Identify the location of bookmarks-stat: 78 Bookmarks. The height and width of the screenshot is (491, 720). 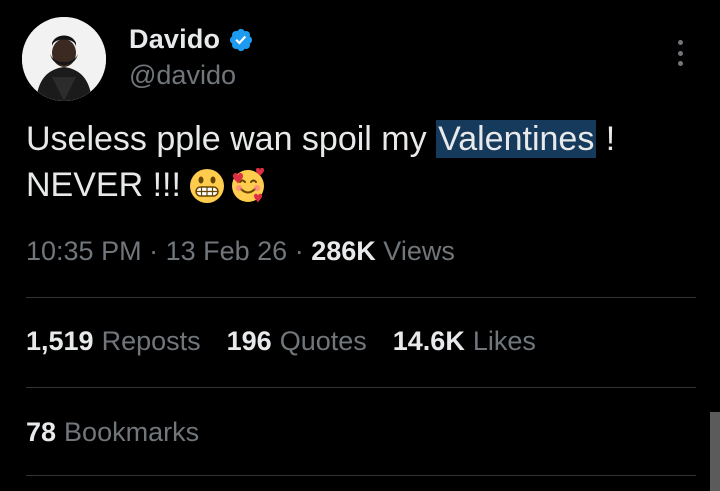
(112, 432).